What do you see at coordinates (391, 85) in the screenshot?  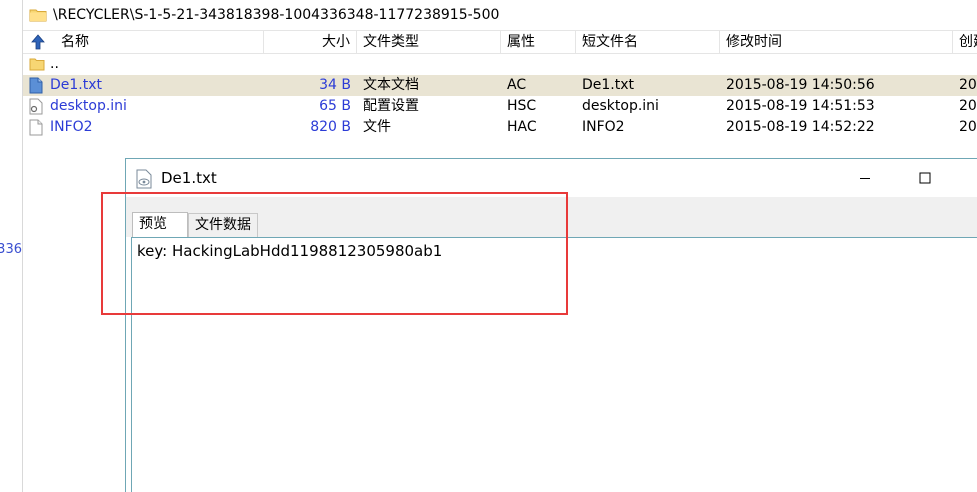 I see `file-type: 文本文档` at bounding box center [391, 85].